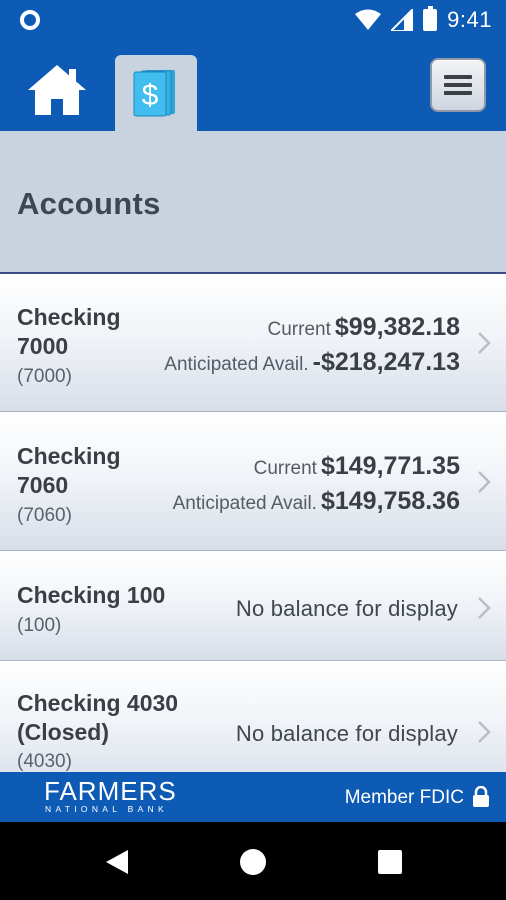 Image resolution: width=506 pixels, height=900 pixels. I want to click on back-icon, so click(117, 862).